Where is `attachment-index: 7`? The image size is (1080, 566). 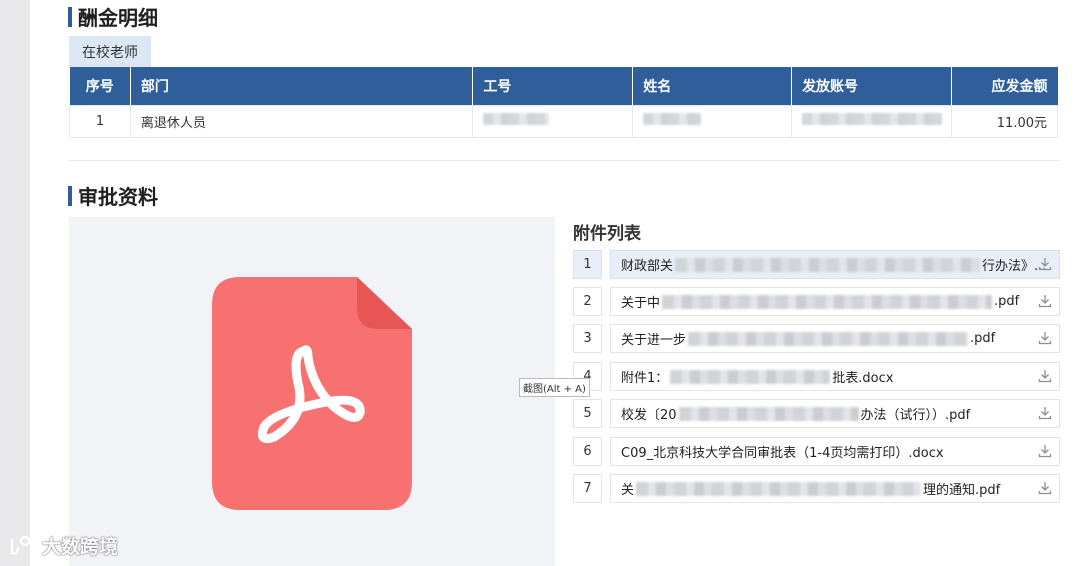
attachment-index: 7 is located at coordinates (587, 488).